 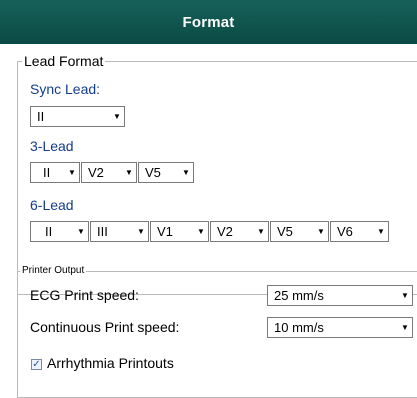 What do you see at coordinates (49, 231) in the screenshot?
I see `six-lead-value-1: II` at bounding box center [49, 231].